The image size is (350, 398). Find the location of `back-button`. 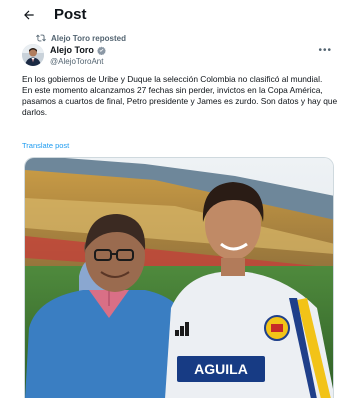

back-button is located at coordinates (29, 15).